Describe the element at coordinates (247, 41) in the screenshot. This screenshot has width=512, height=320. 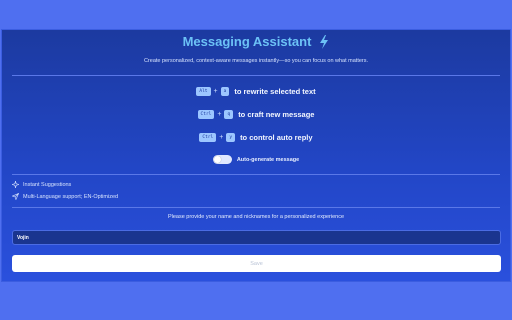
I see `page-title: Messaging Assistant` at that location.